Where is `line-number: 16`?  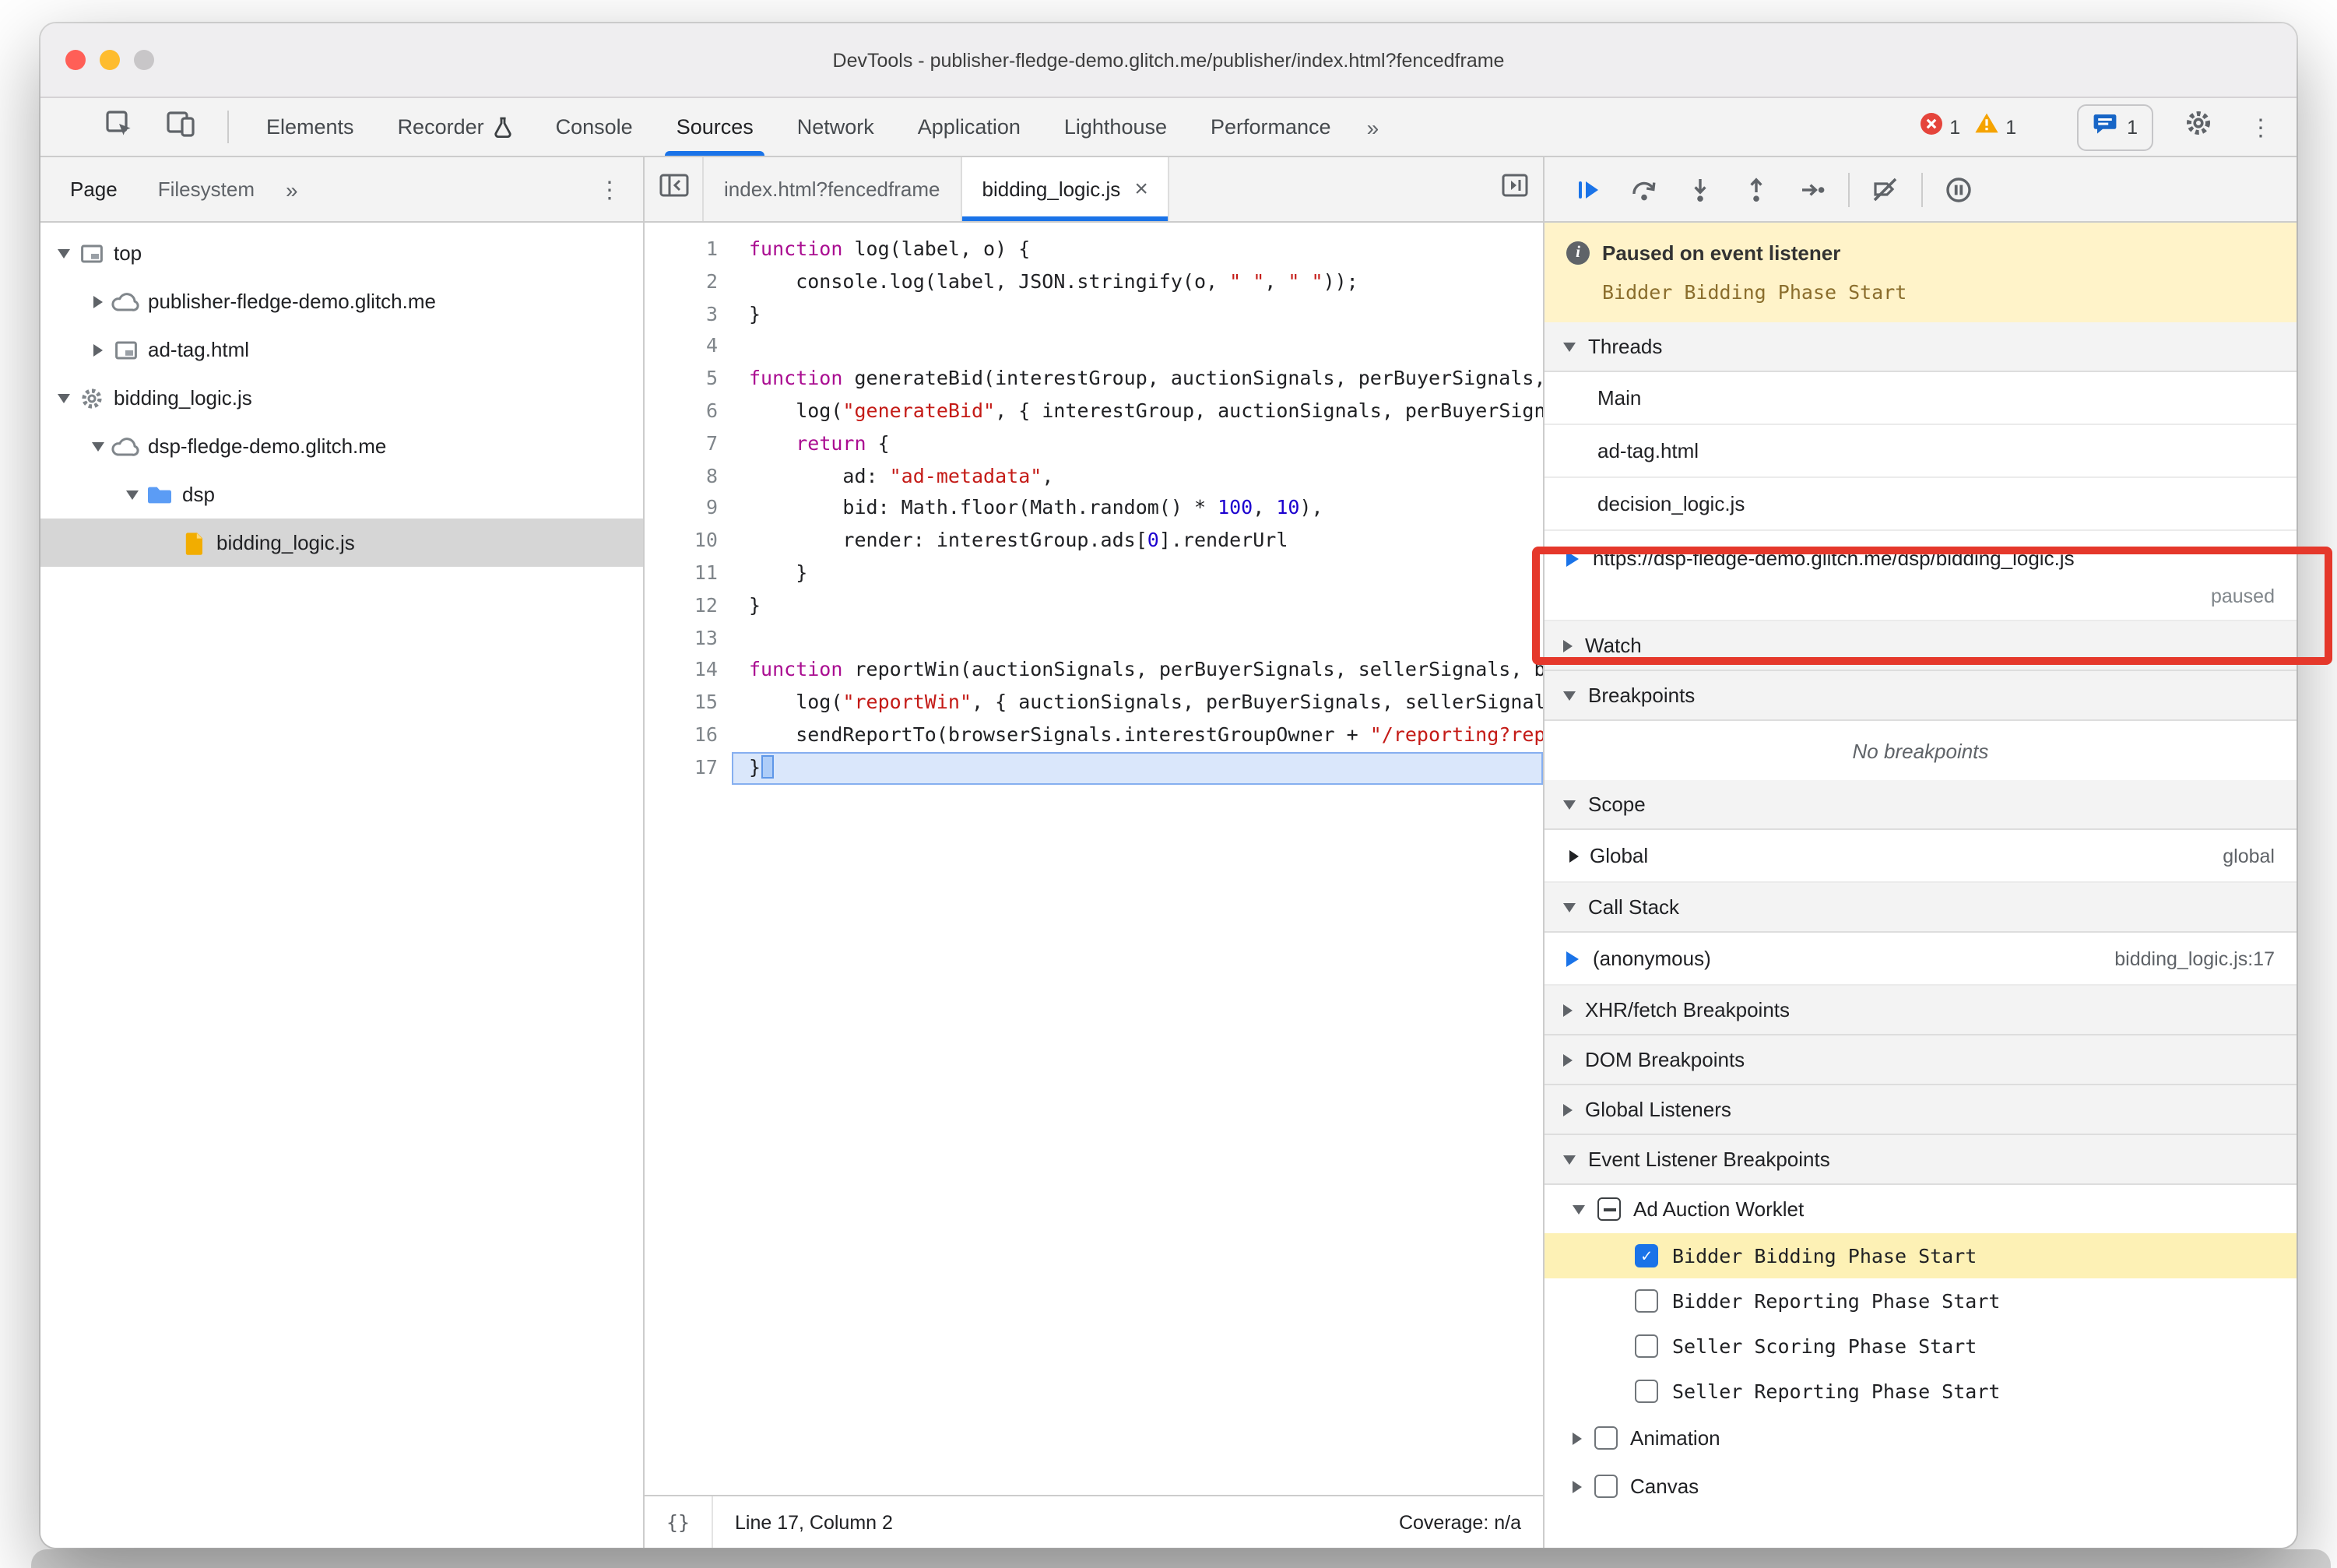
line-number: 16 is located at coordinates (682, 735).